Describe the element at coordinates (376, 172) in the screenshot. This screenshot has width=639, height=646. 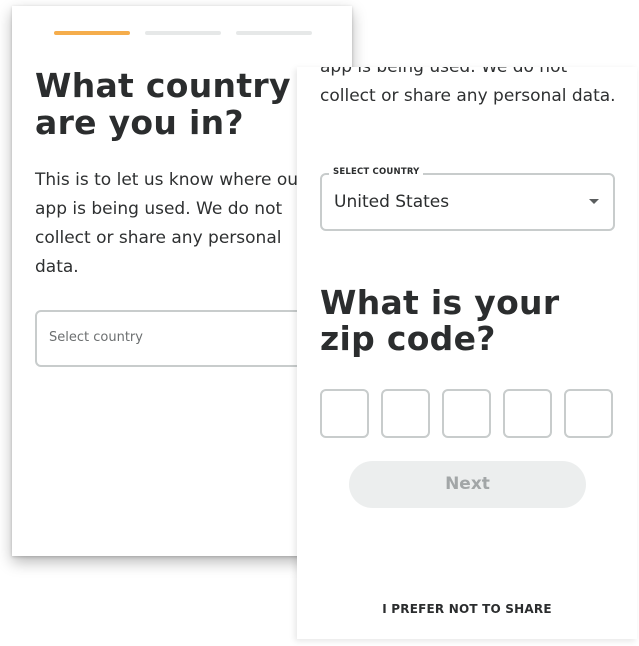
I see `country-select-label: SELECT COUNTRY` at that location.